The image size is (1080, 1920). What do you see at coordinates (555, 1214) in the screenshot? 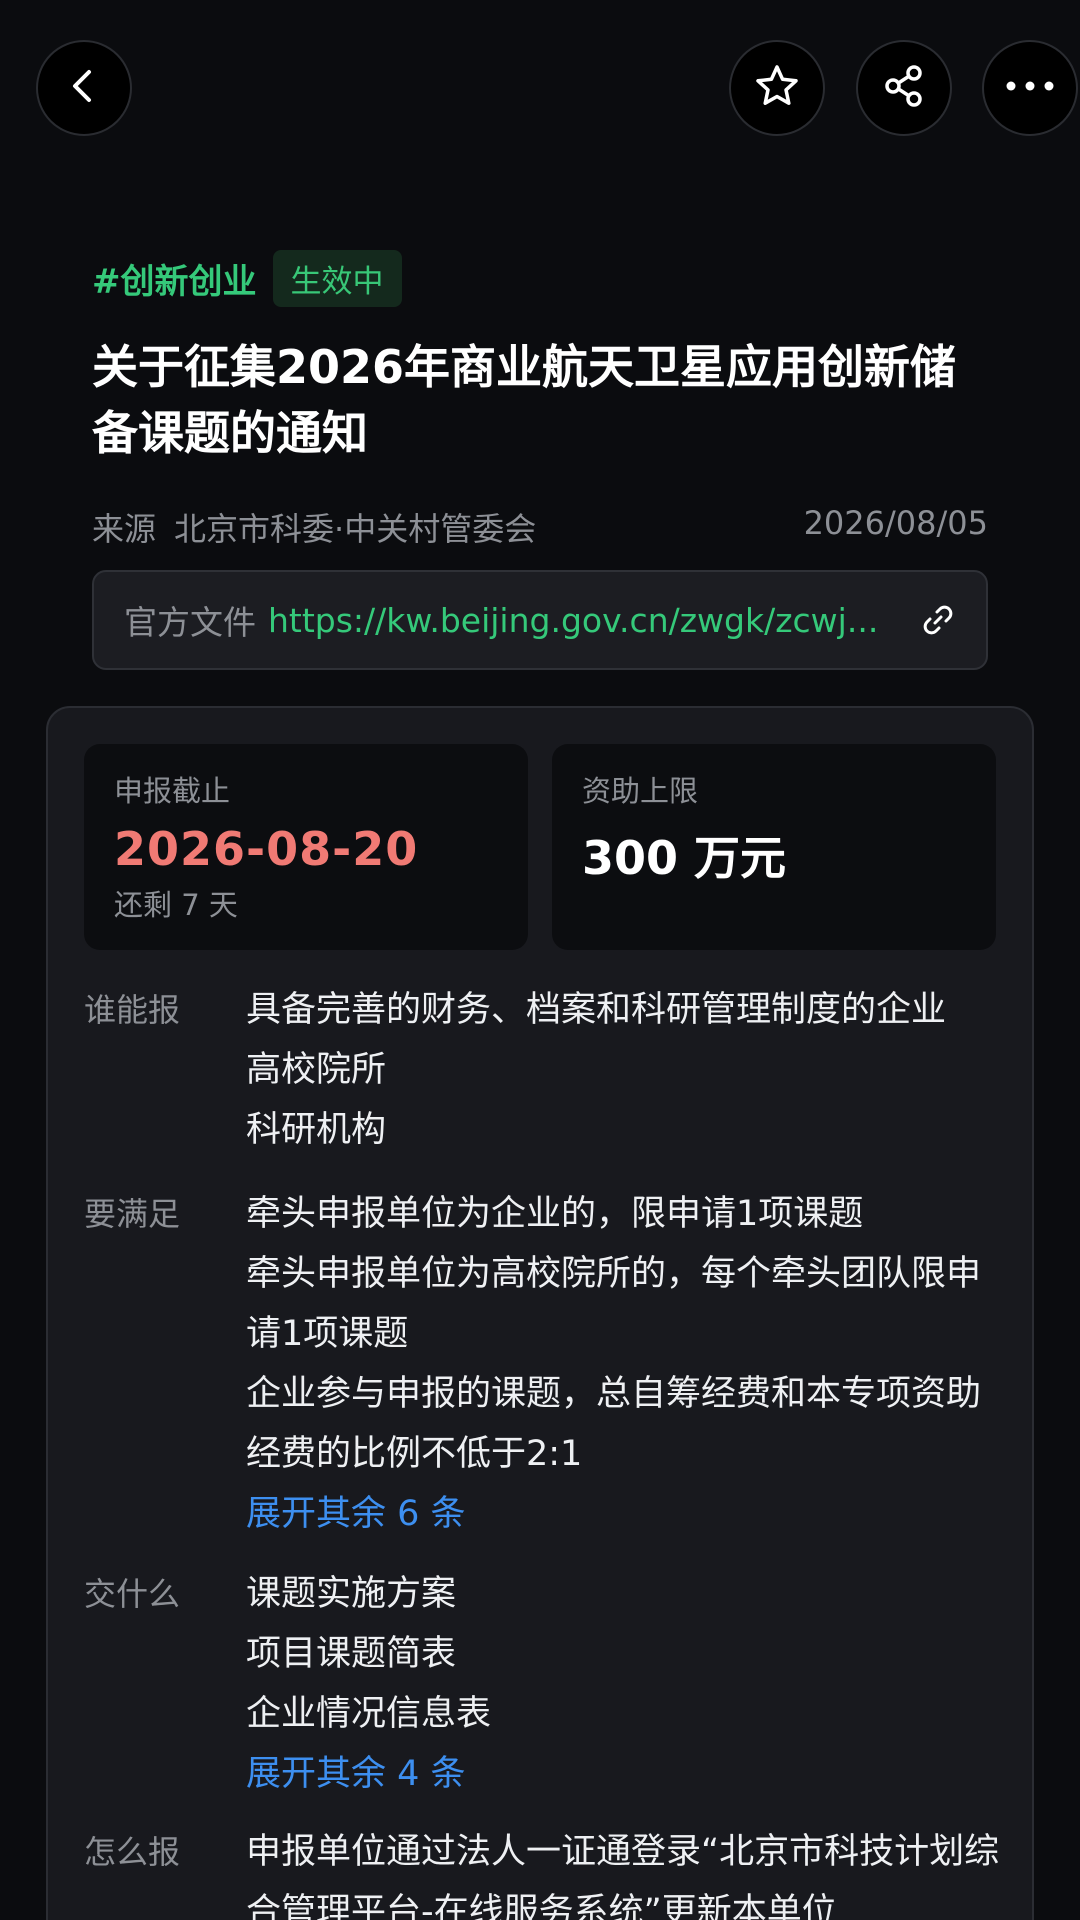
I see `list-item: 牵头申报单位为企业的，限申请1项课题` at bounding box center [555, 1214].